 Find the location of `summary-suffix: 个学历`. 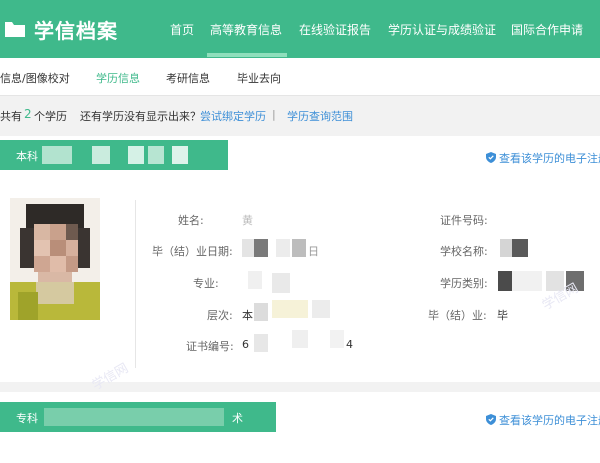

summary-suffix: 个学历 is located at coordinates (50, 116).